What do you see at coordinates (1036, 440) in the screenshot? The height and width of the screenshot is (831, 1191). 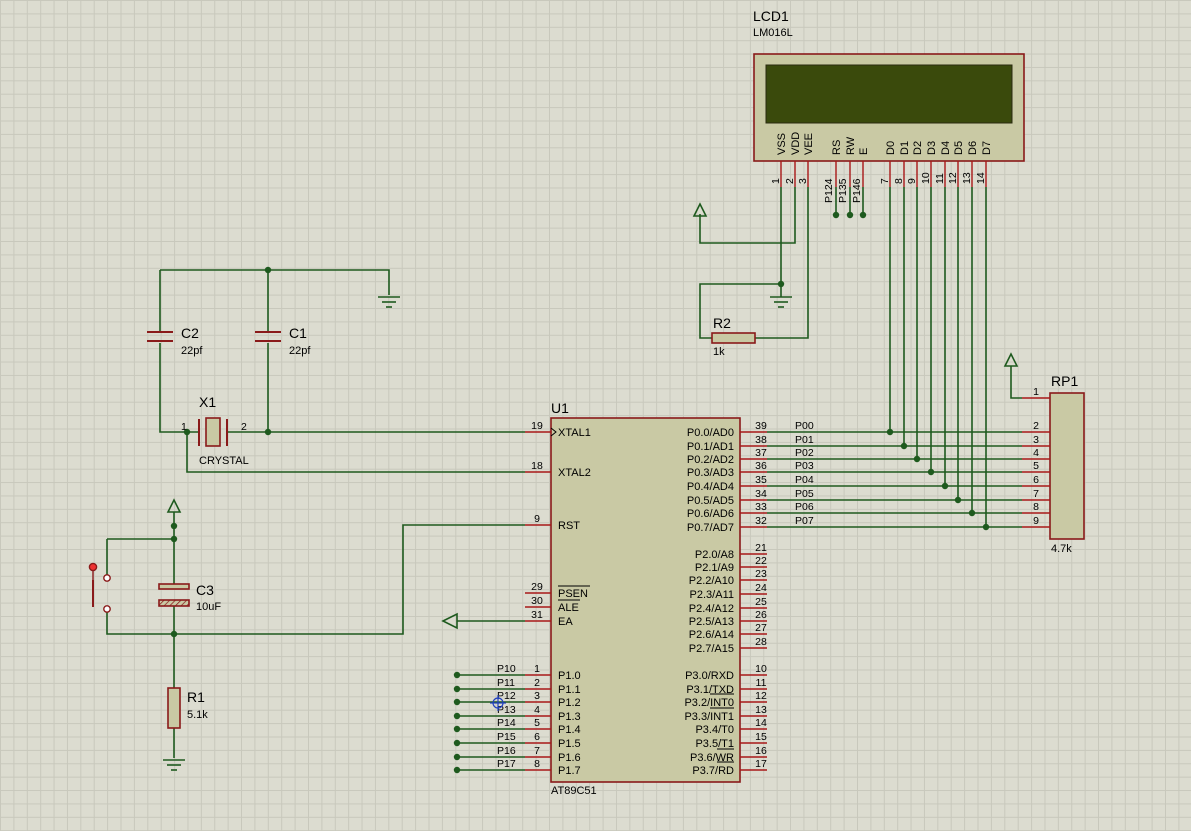 I see `rp1-pin-number: 3` at bounding box center [1036, 440].